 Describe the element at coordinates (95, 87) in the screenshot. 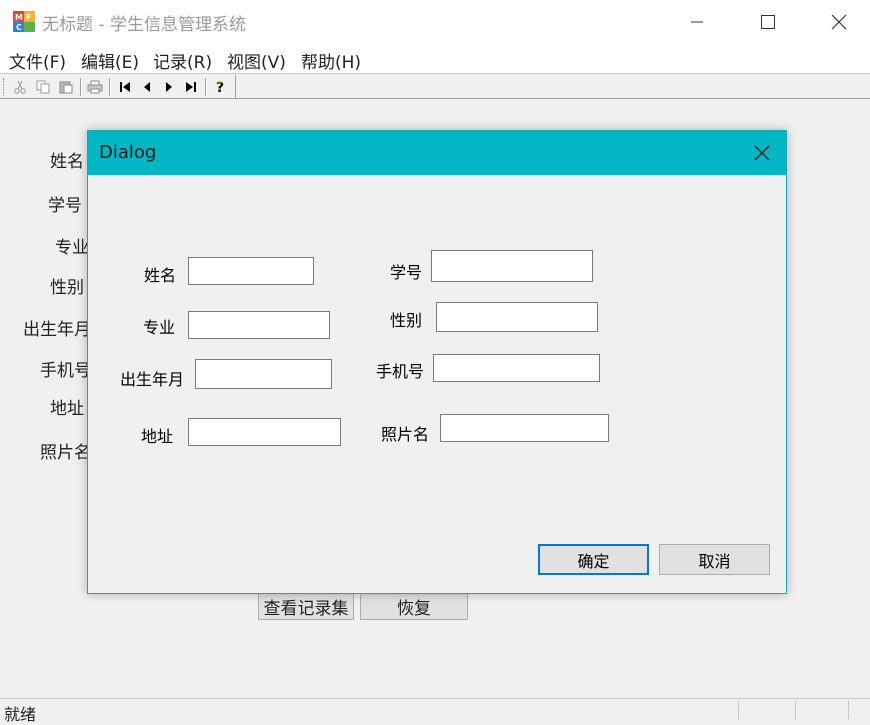

I see `print-icon` at that location.